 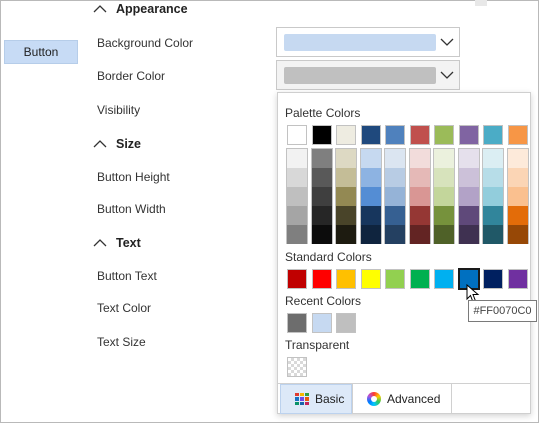 What do you see at coordinates (316, 399) in the screenshot?
I see `tab-basic: Basic` at bounding box center [316, 399].